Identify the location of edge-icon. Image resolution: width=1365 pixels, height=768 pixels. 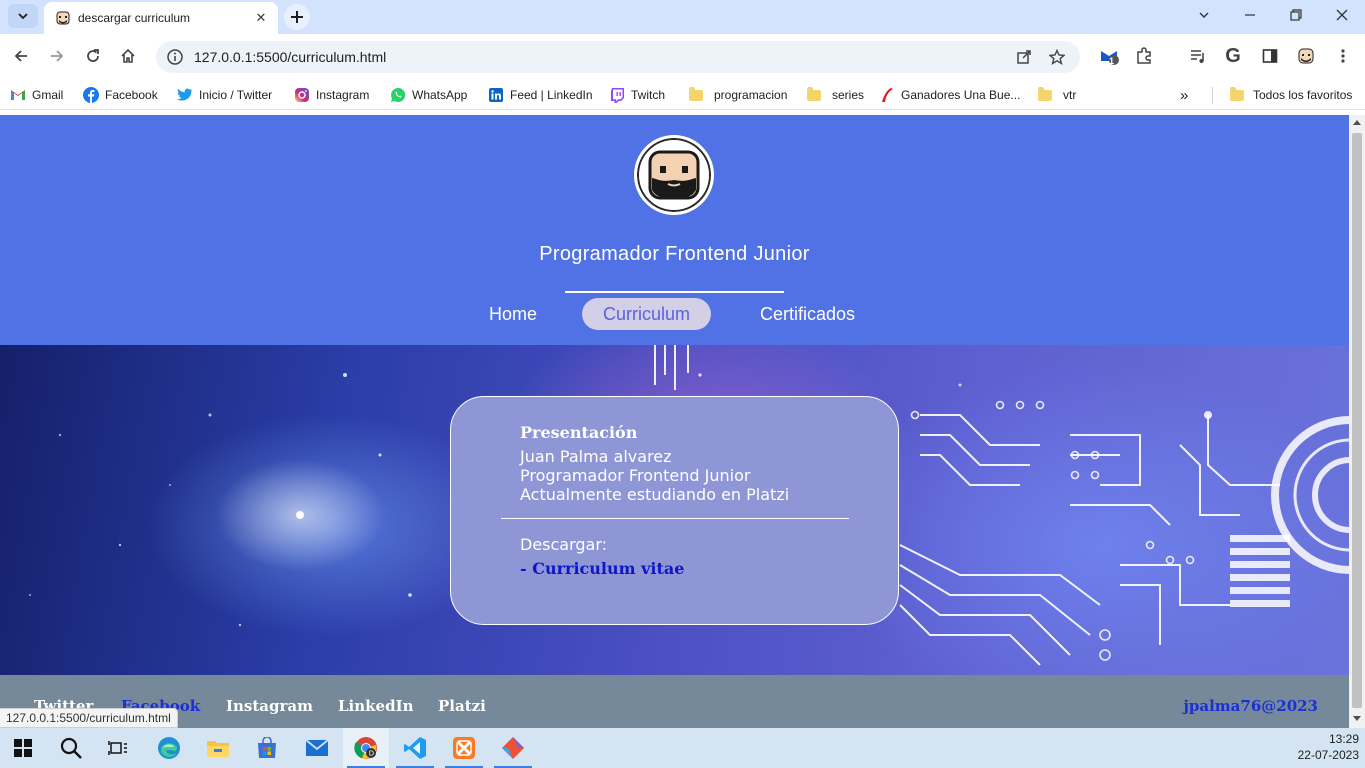
(169, 748).